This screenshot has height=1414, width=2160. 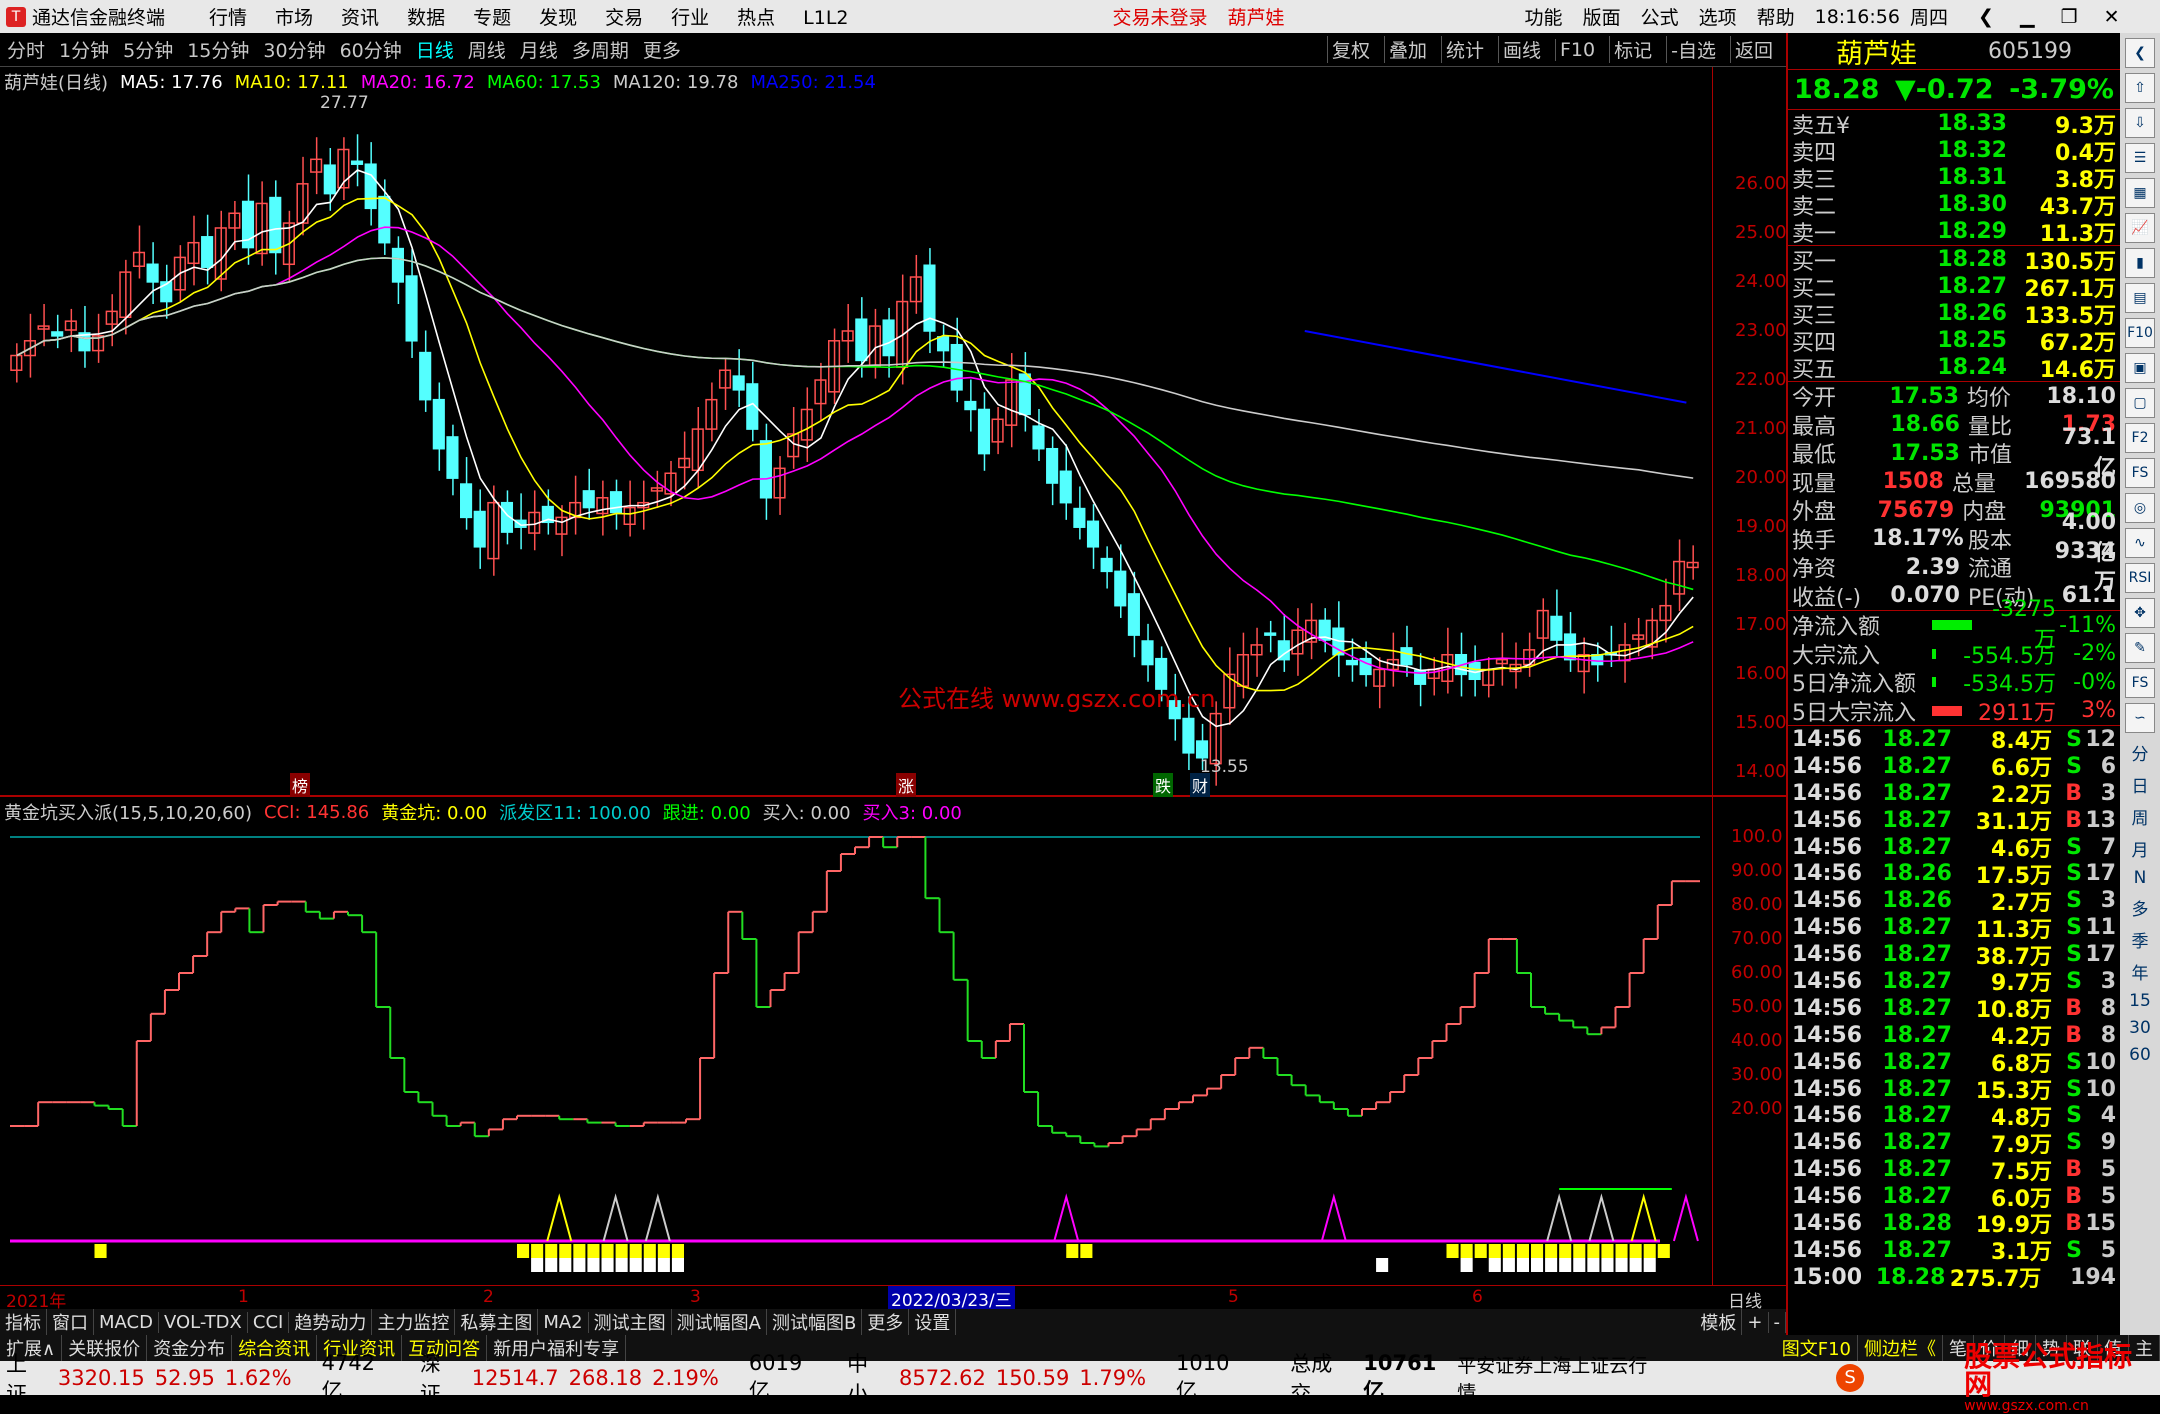 I want to click on indicator-tab-12: 更多, so click(x=886, y=1322).